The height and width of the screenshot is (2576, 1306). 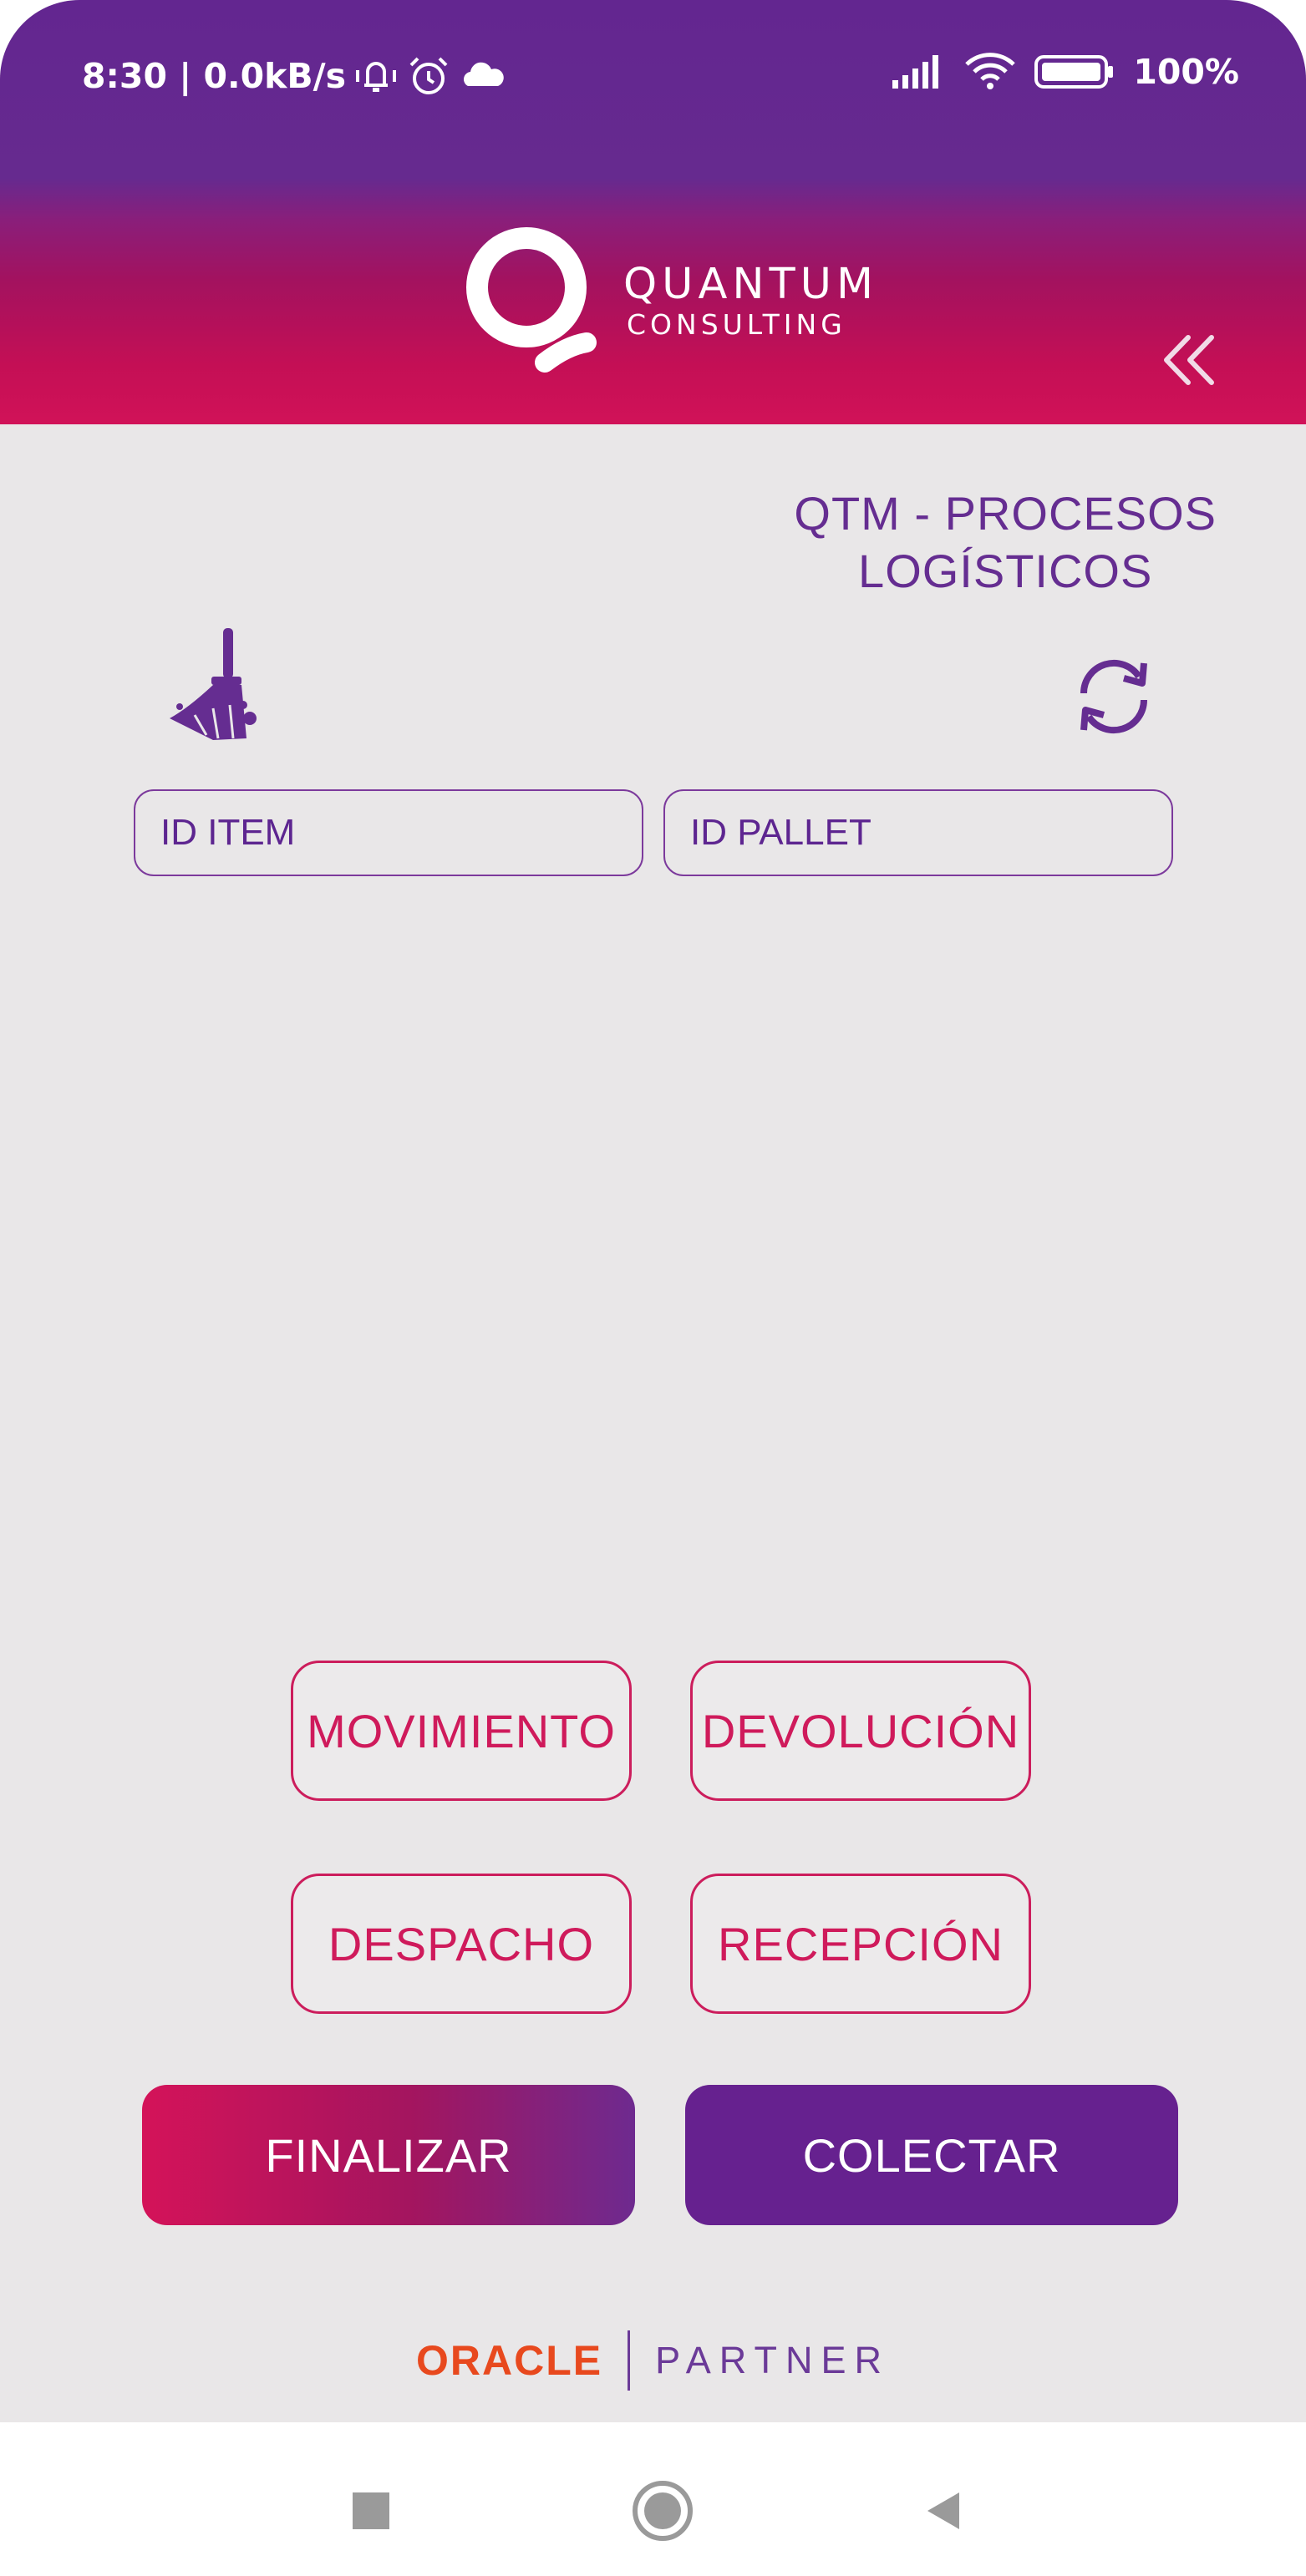 What do you see at coordinates (918, 832) in the screenshot?
I see `id-pallet-input` at bounding box center [918, 832].